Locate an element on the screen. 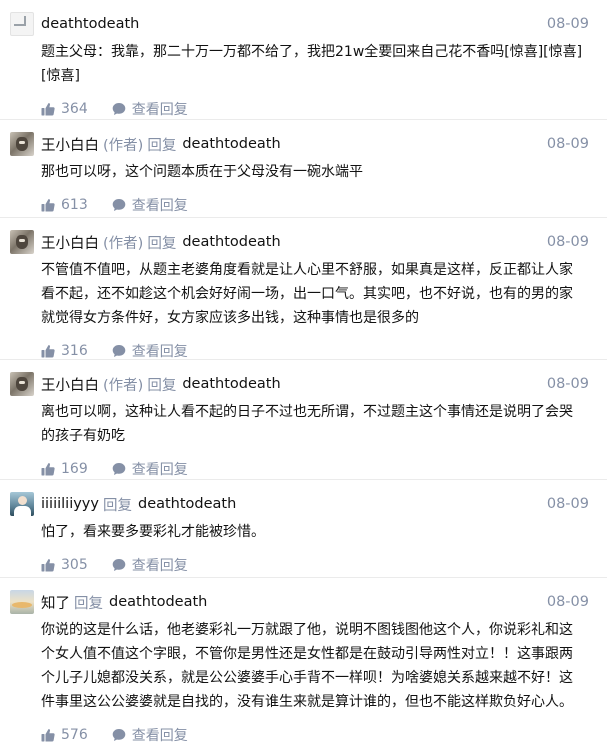  like-count: 364 is located at coordinates (74, 109).